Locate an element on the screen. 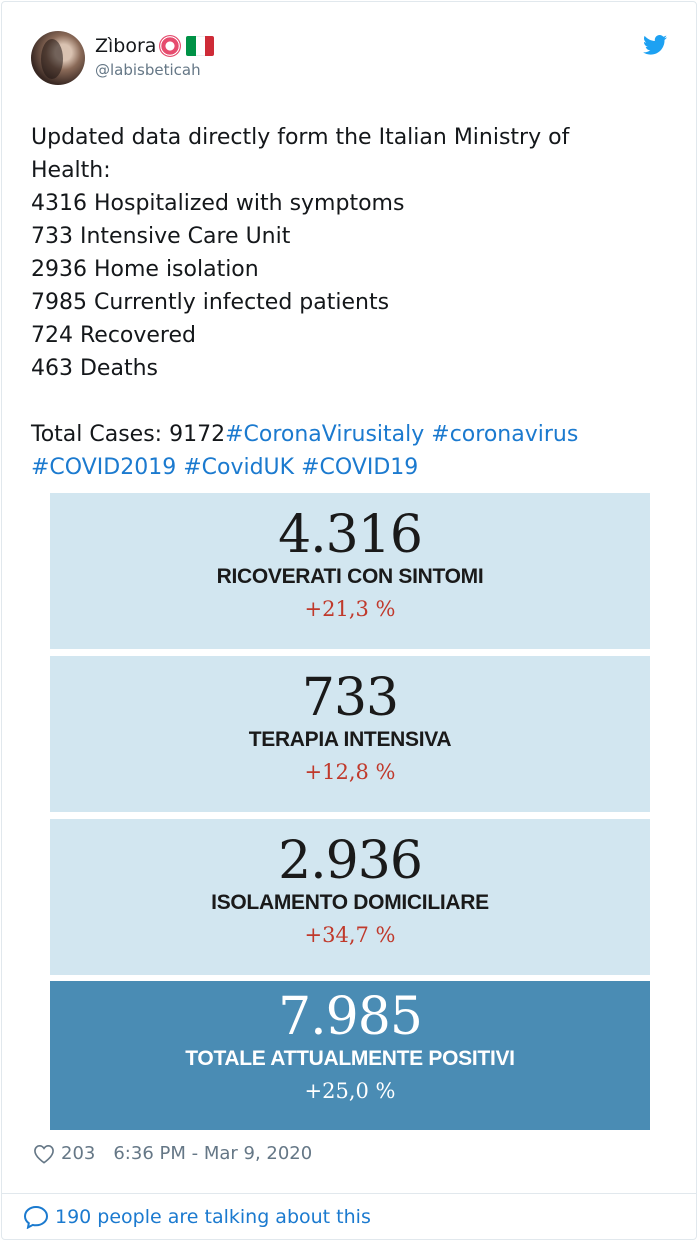  conversation-link: 190 people are talking about this is located at coordinates (197, 1217).